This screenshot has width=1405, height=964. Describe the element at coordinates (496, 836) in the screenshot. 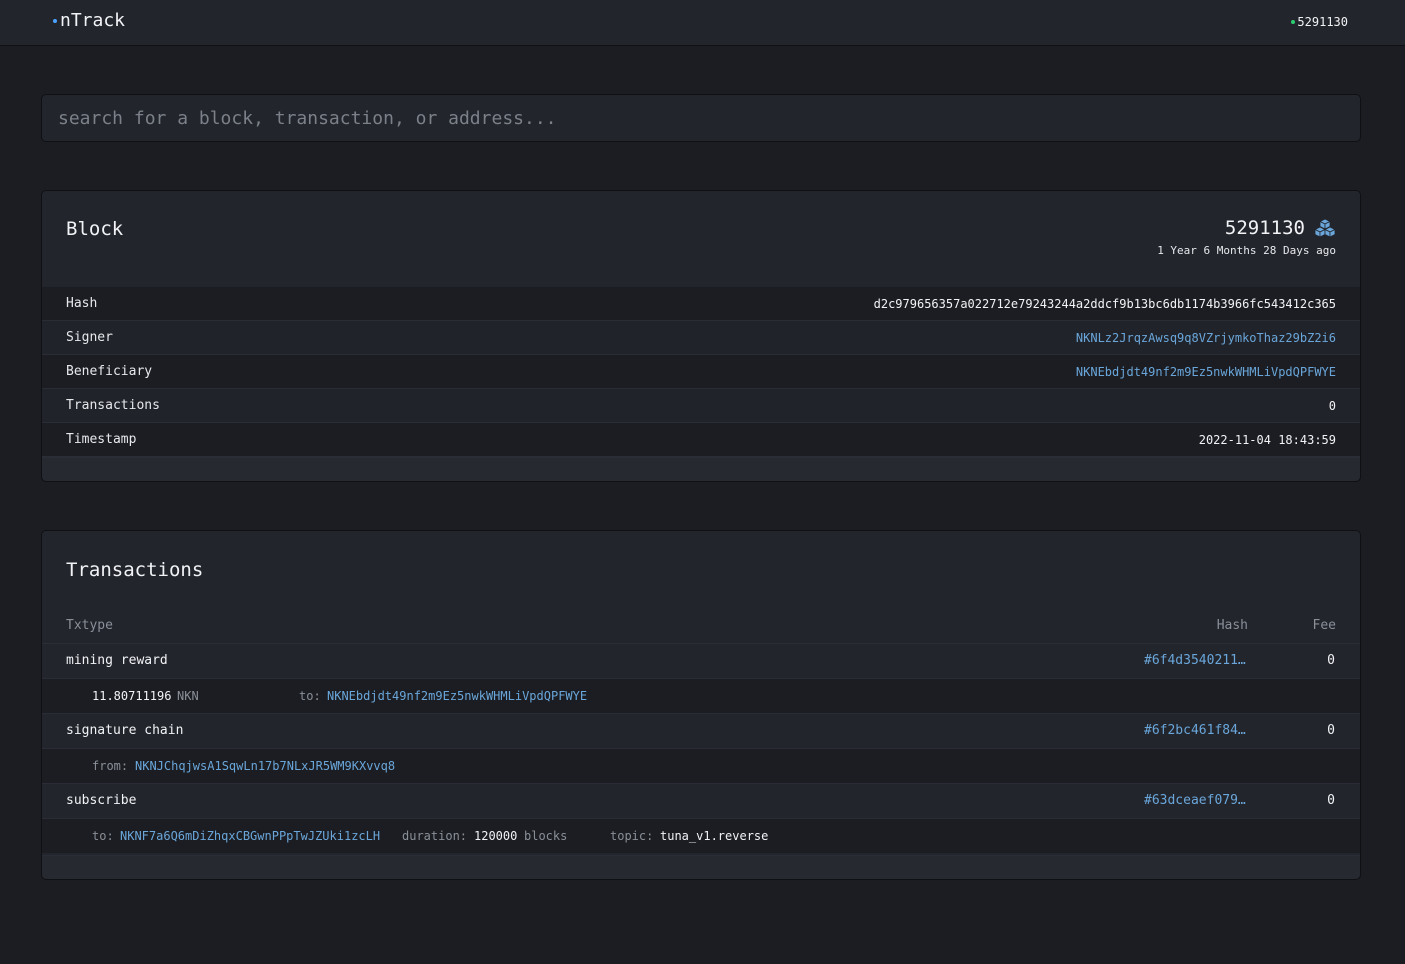

I see `tx-duration-value: 120000` at that location.